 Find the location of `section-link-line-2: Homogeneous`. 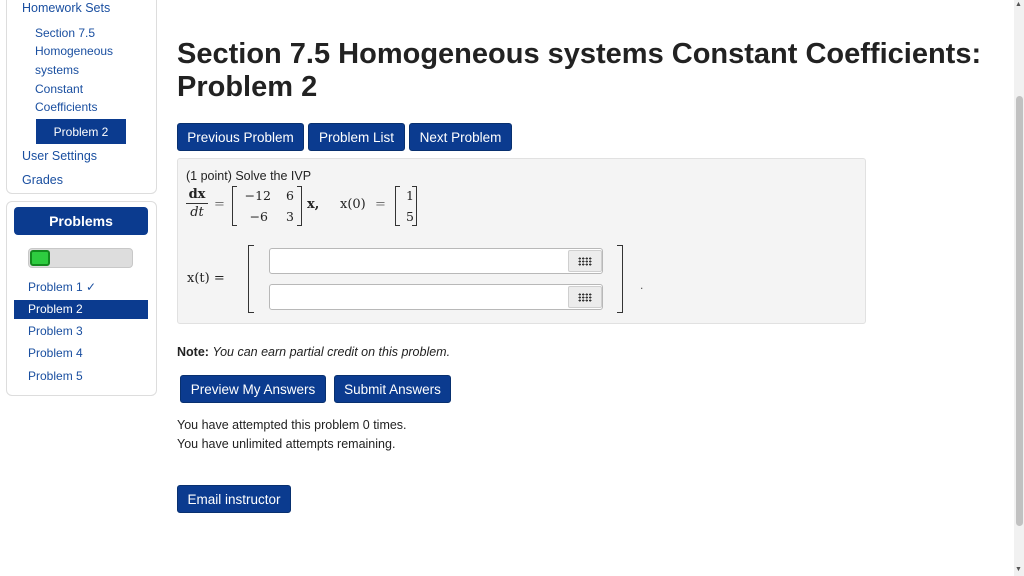

section-link-line-2: Homogeneous is located at coordinates (74, 51).